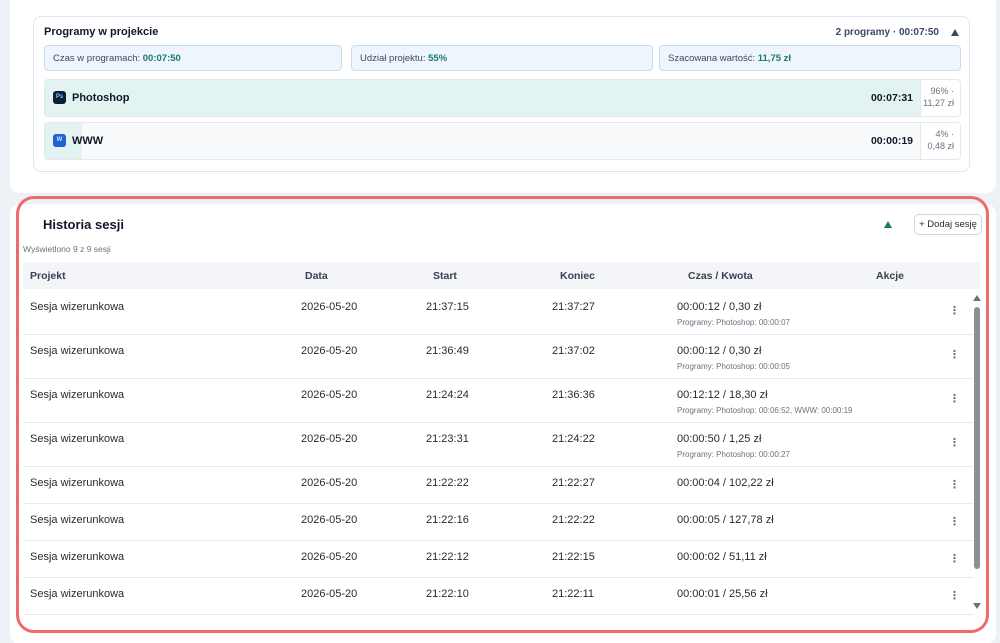 The image size is (1000, 643). I want to click on session-start: 21:22:16, so click(447, 520).